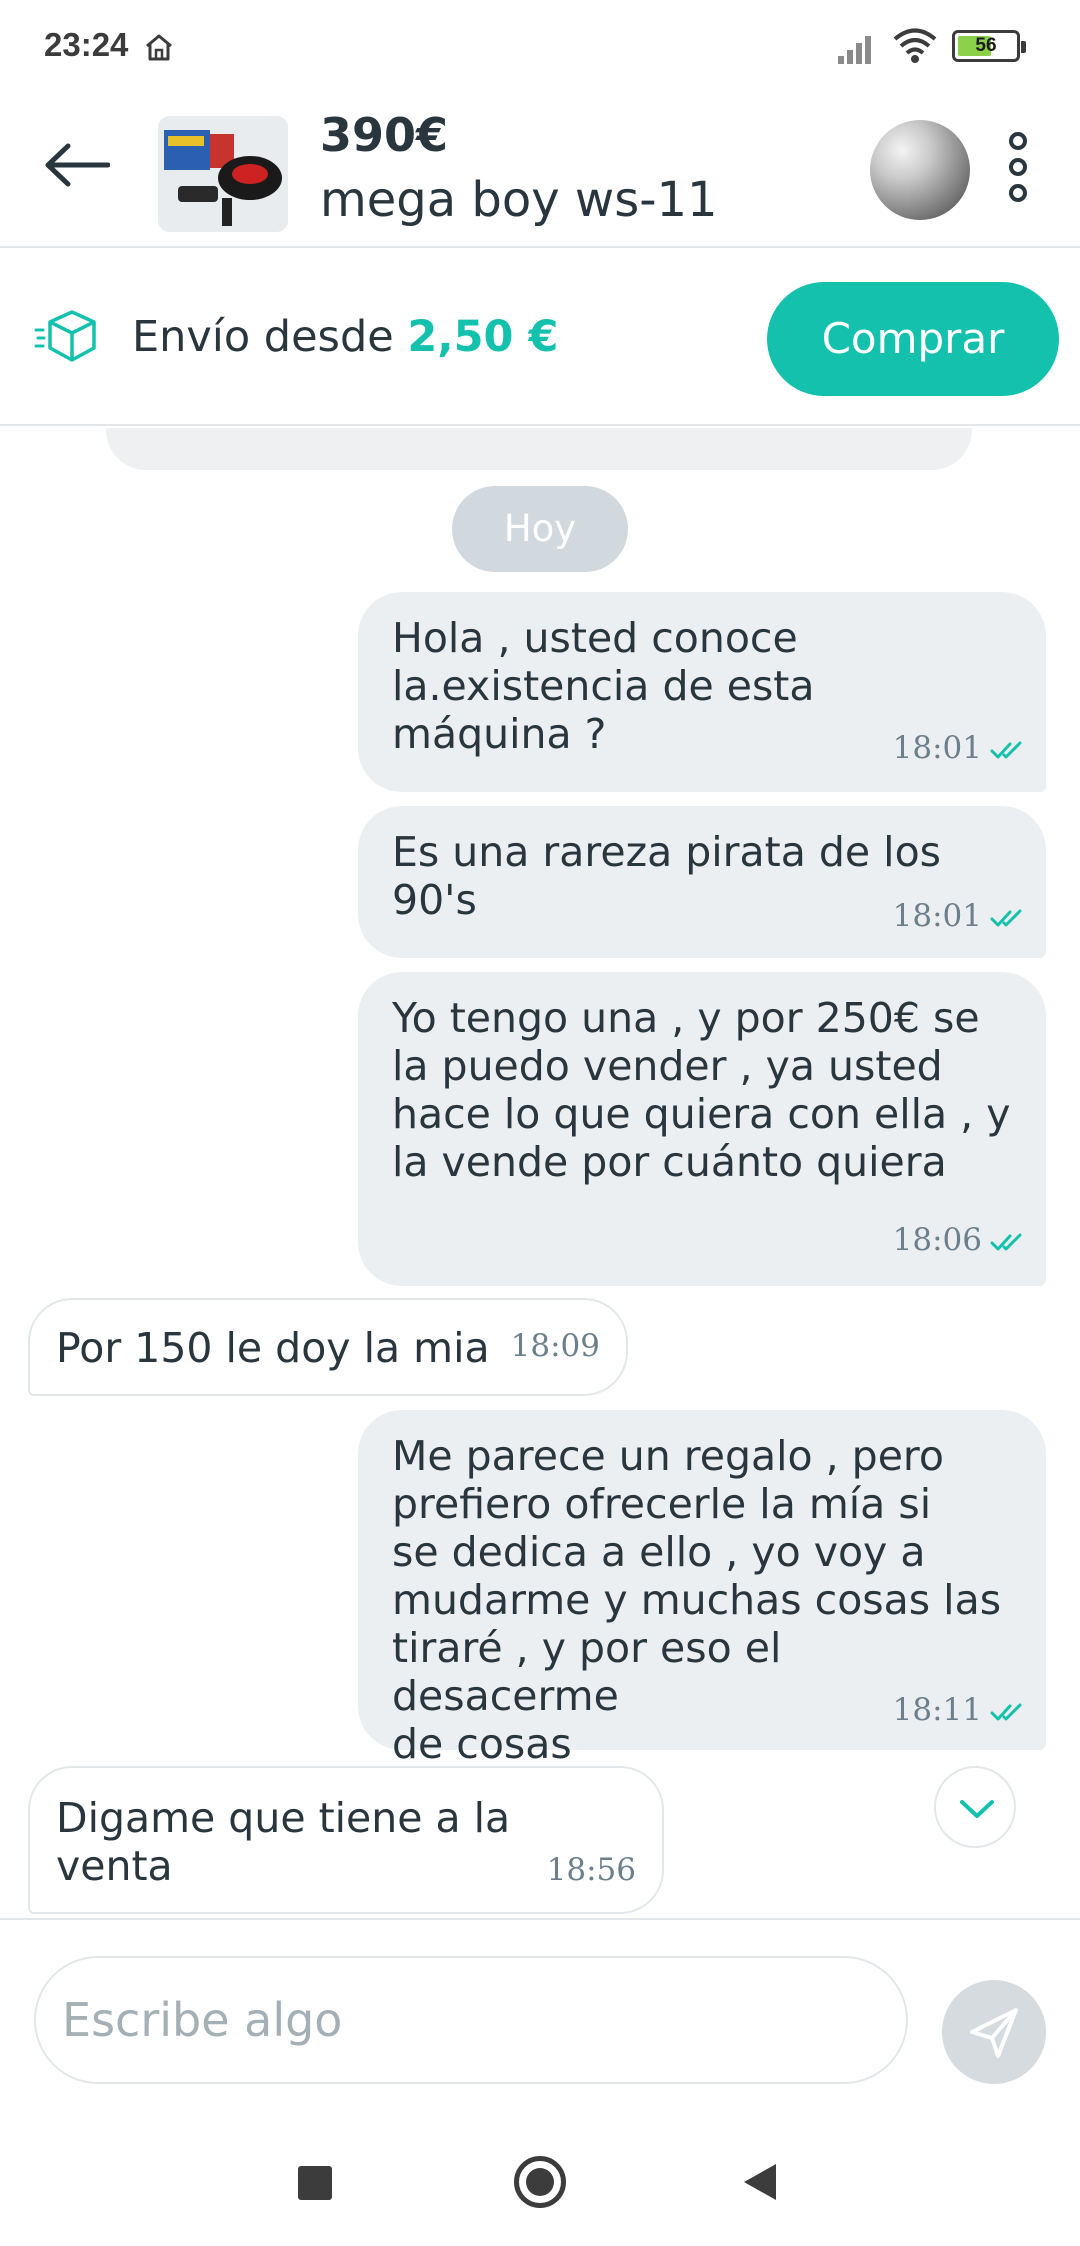  Describe the element at coordinates (760, 2182) in the screenshot. I see `back-triangle-icon` at that location.